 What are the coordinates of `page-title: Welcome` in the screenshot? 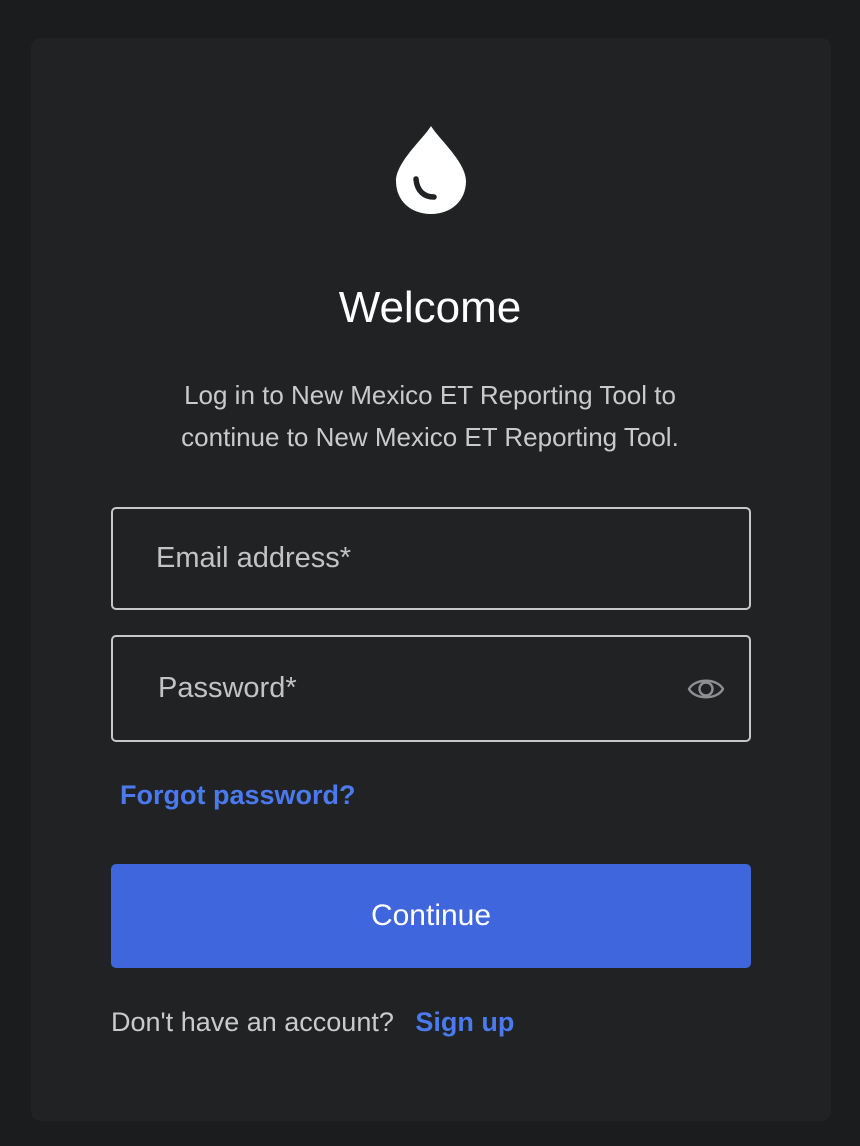 It's located at (430, 307).